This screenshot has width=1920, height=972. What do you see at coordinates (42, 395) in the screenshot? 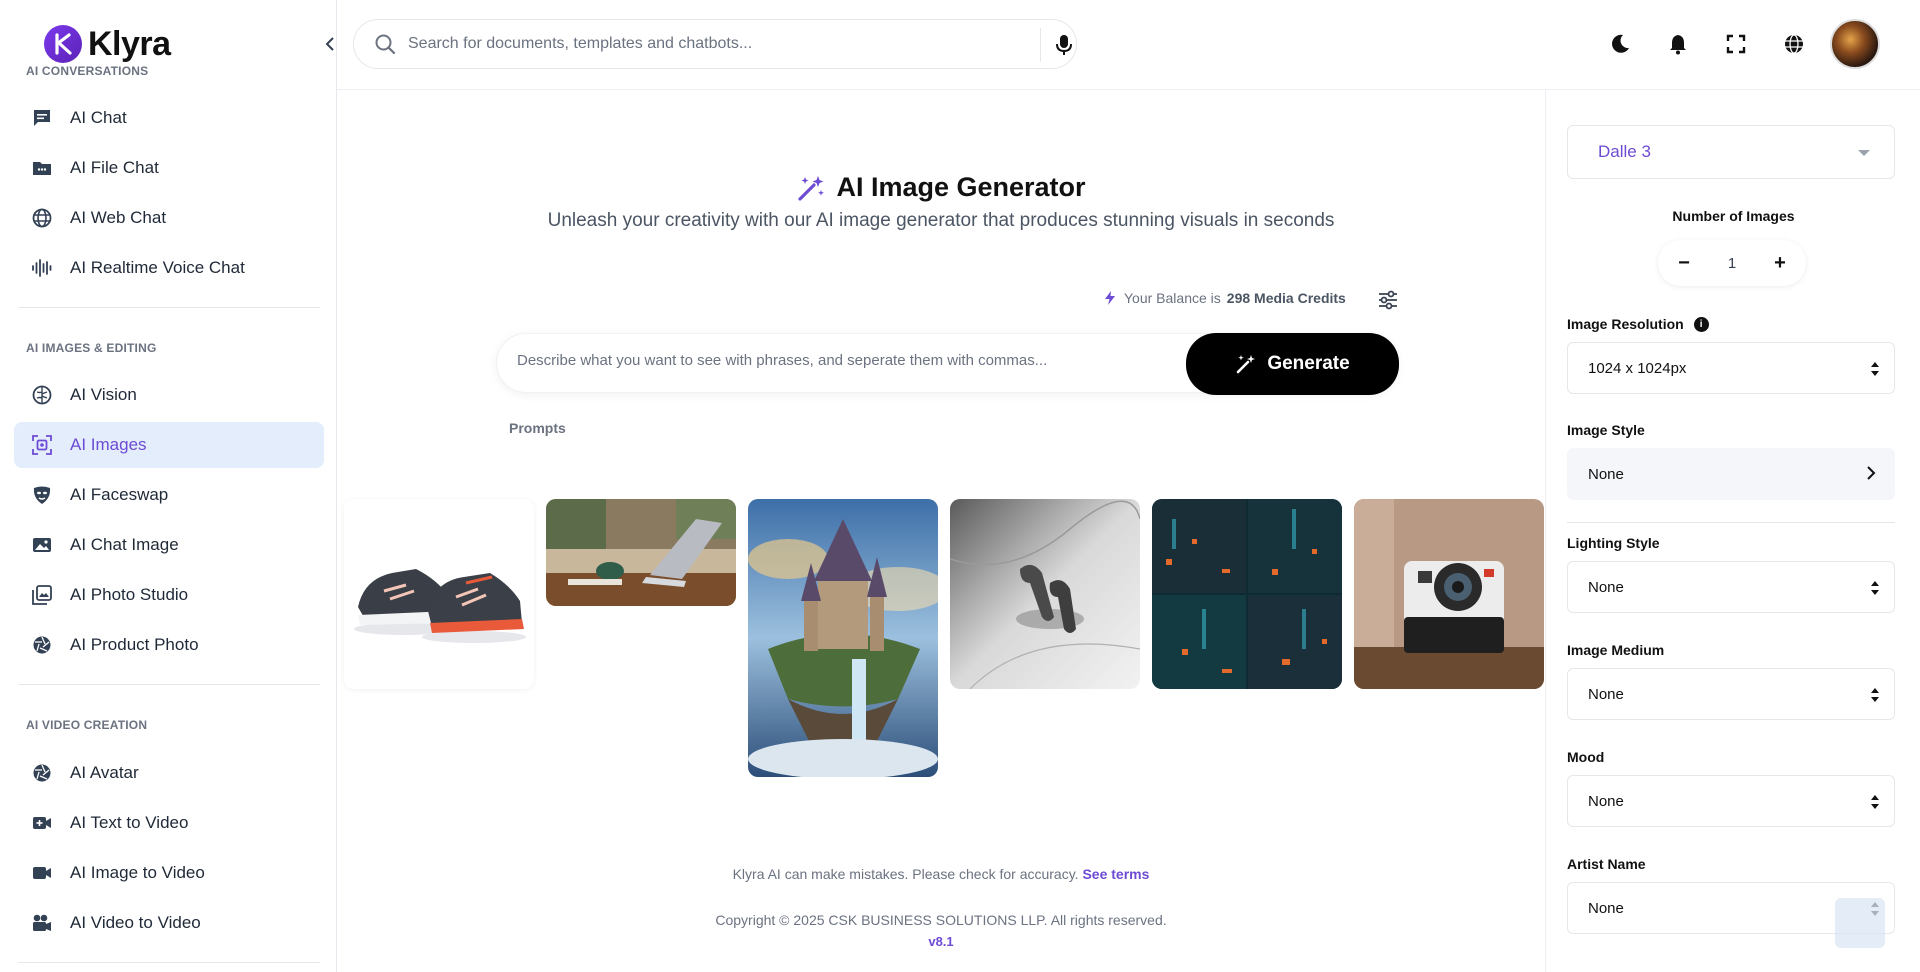
I see `brain-icon` at bounding box center [42, 395].